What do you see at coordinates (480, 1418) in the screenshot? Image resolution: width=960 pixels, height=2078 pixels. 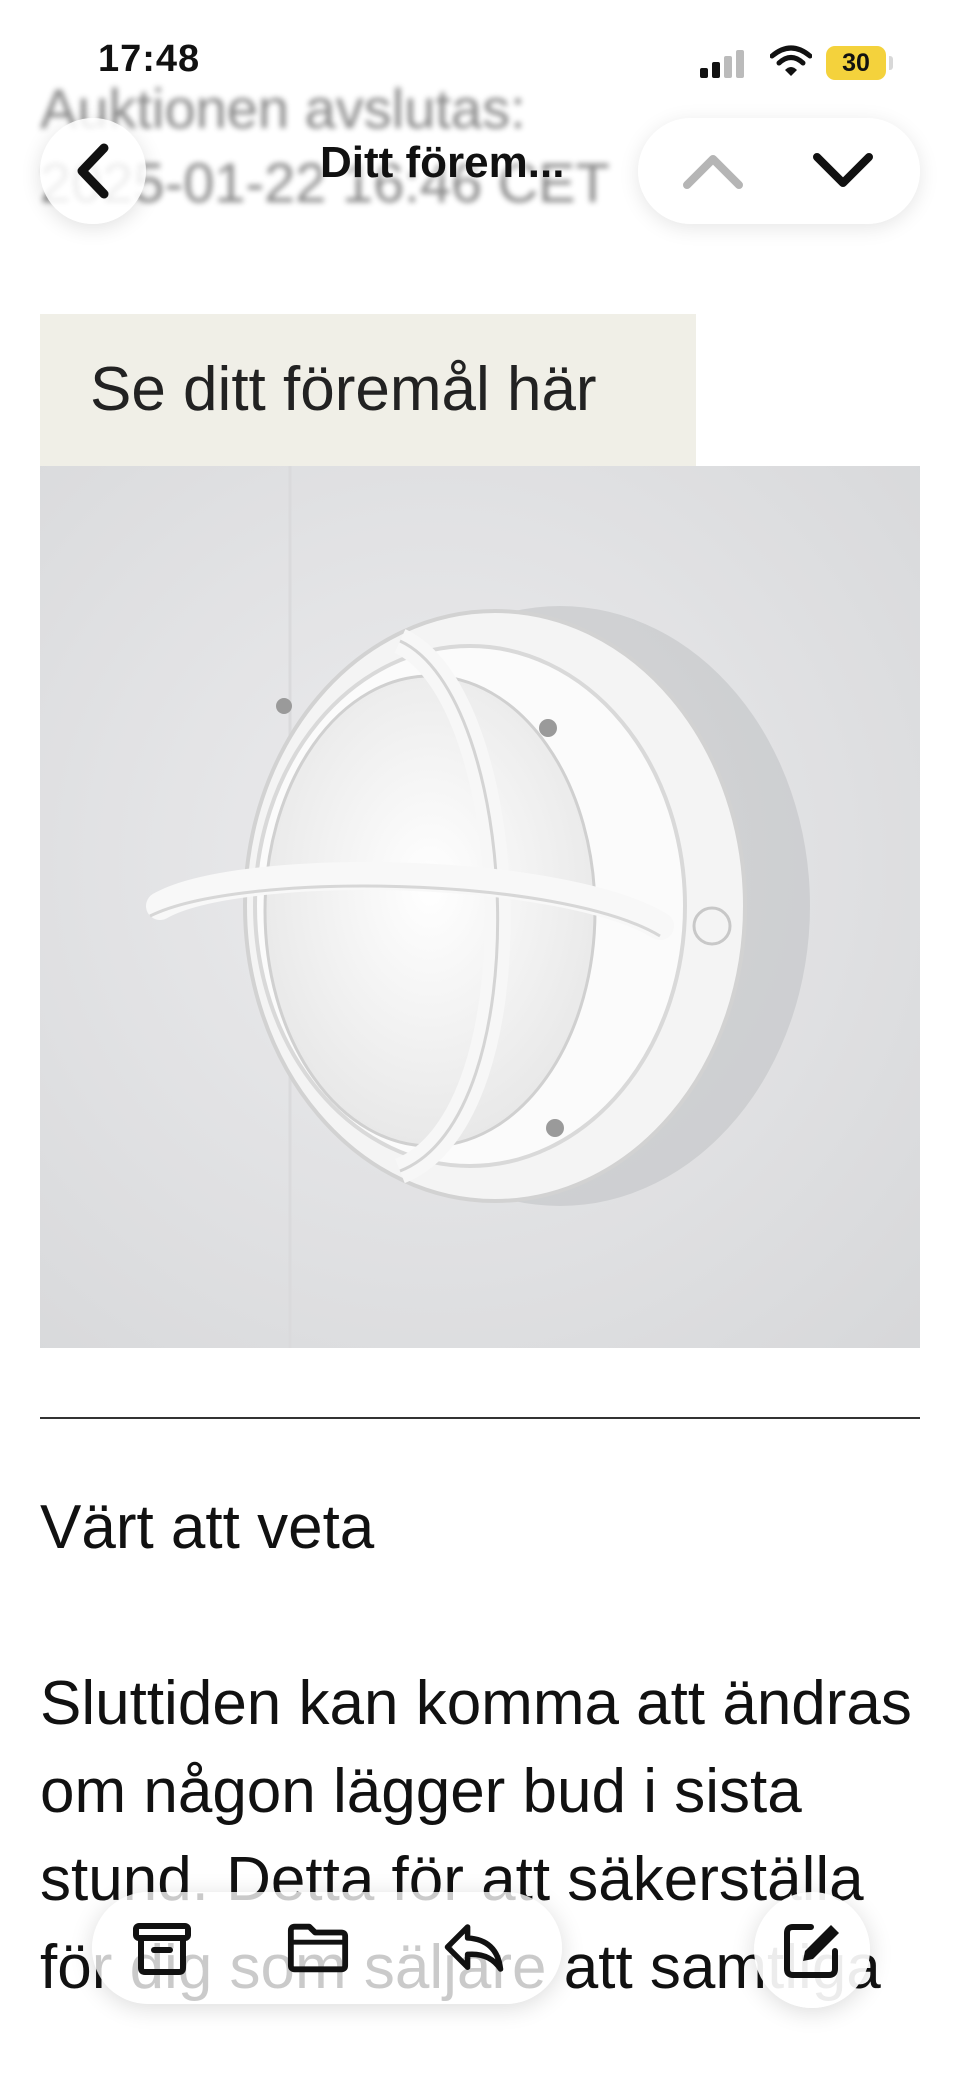 I see `divider` at bounding box center [480, 1418].